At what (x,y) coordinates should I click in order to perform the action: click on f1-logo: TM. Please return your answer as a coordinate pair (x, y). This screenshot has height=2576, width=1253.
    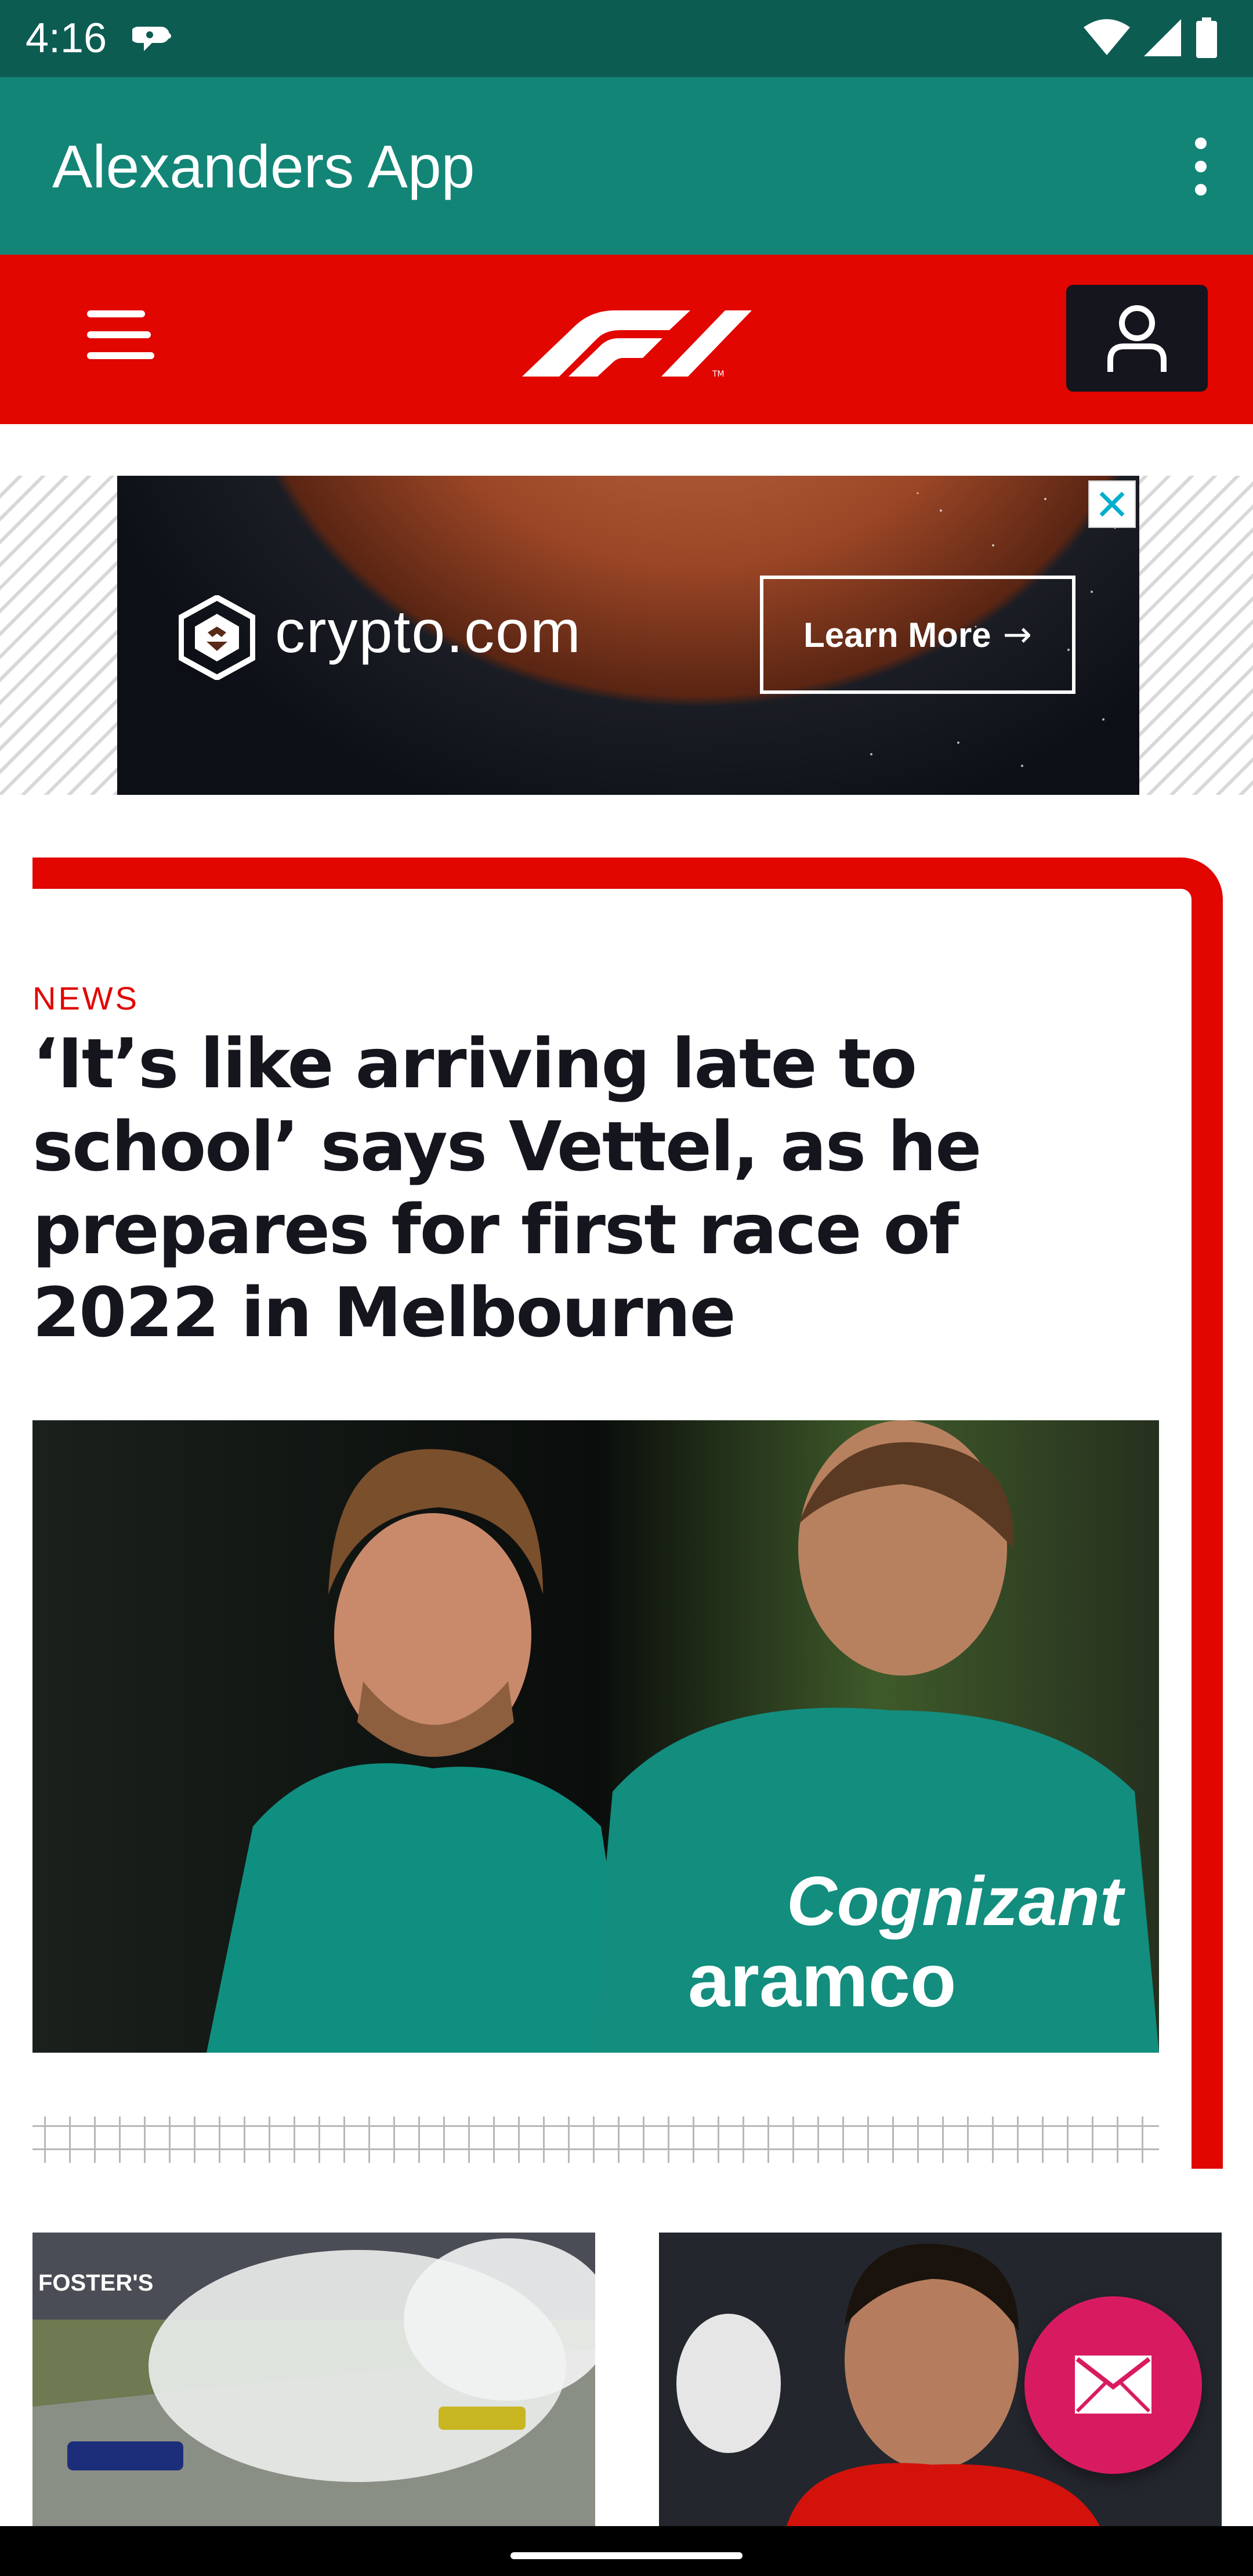
    Looking at the image, I should click on (627, 343).